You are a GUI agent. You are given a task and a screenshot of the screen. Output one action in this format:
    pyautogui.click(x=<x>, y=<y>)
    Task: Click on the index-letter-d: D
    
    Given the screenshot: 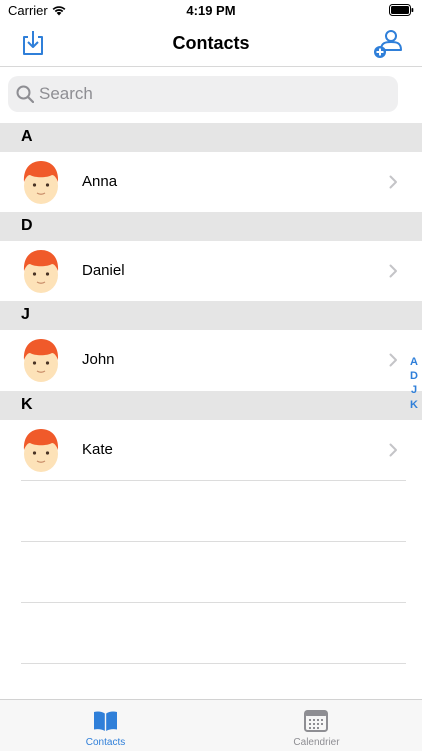 What is the action you would take?
    pyautogui.click(x=414, y=376)
    